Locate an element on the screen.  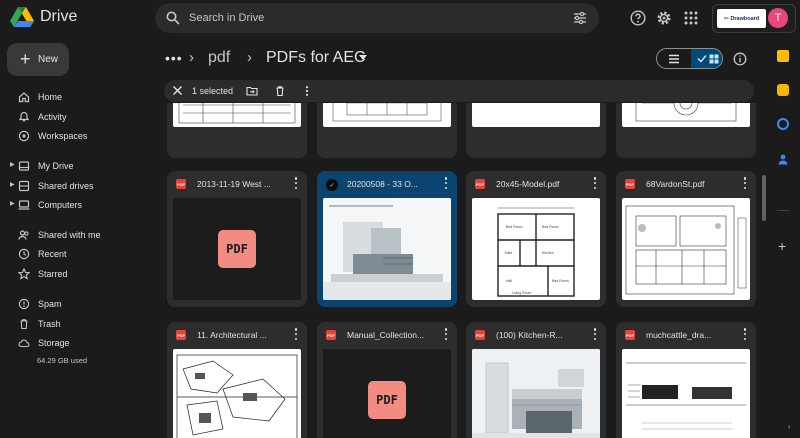
search-input is located at coordinates (359, 18).